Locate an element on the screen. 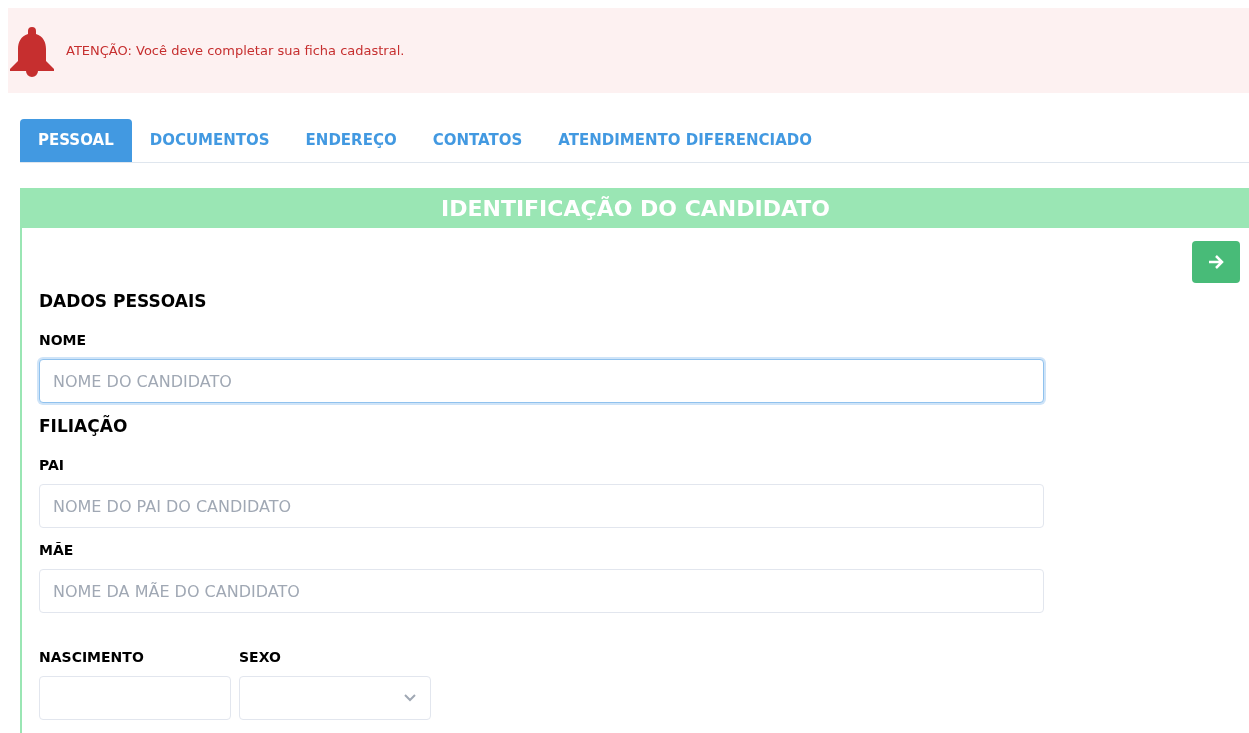  tab: DOCUMENTOS is located at coordinates (209, 140).